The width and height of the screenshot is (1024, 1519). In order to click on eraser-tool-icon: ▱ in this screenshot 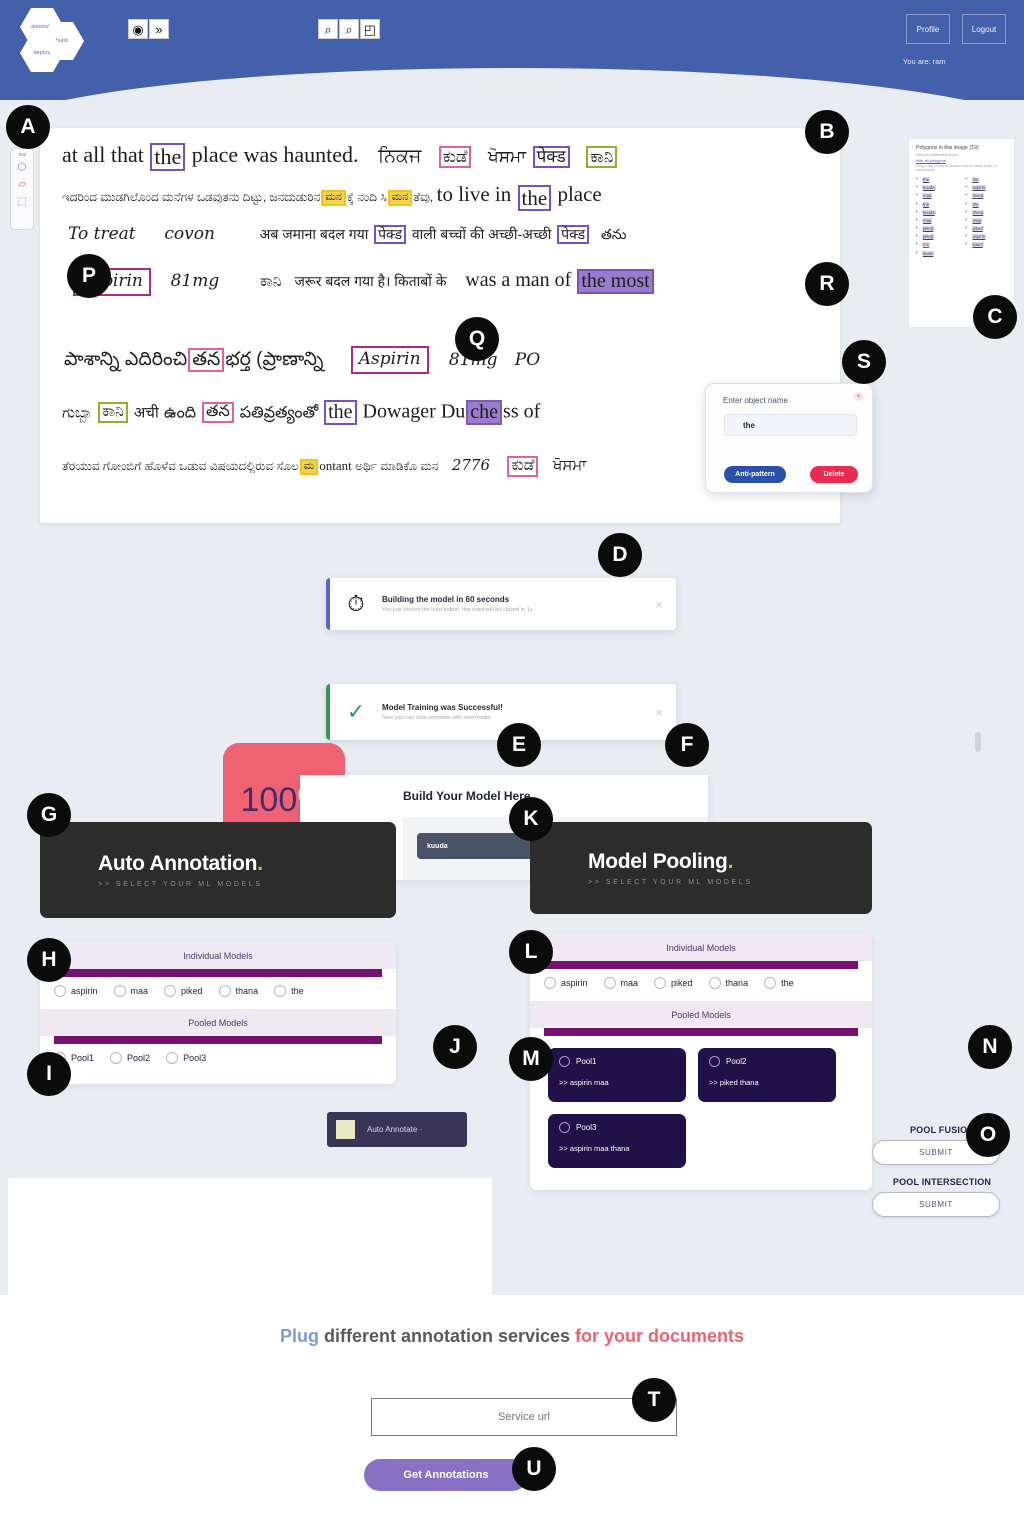, I will do `click(22, 184)`.